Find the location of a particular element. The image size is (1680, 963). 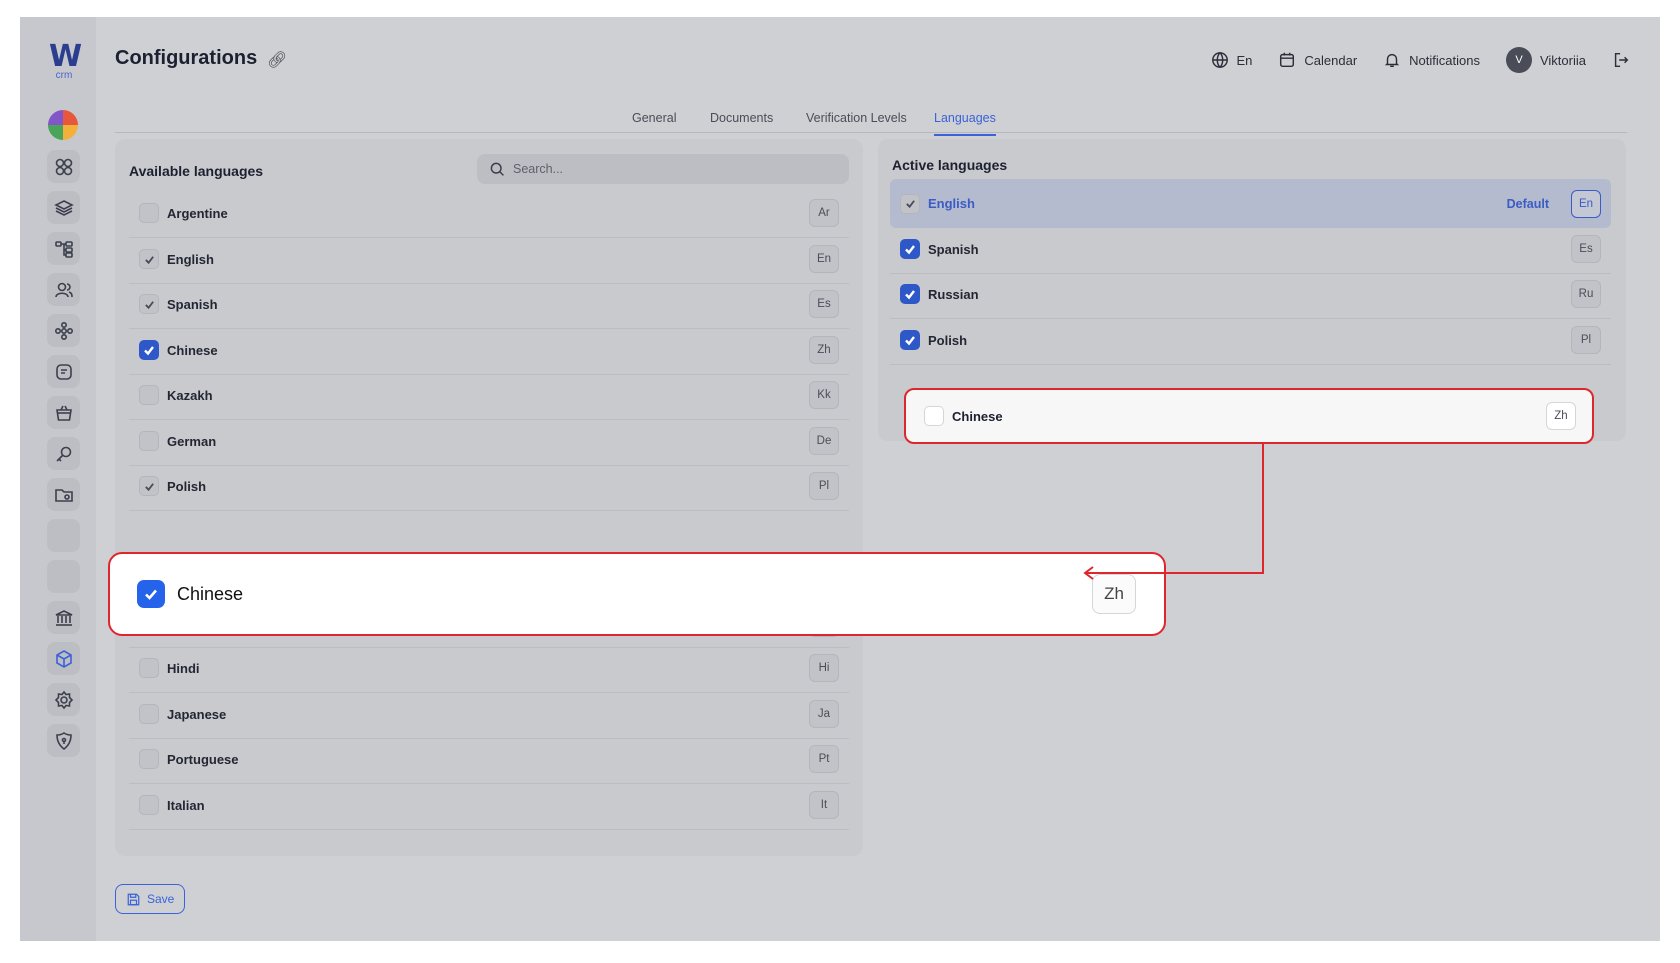

tab-verification-levels: Verification Levels is located at coordinates (856, 122).